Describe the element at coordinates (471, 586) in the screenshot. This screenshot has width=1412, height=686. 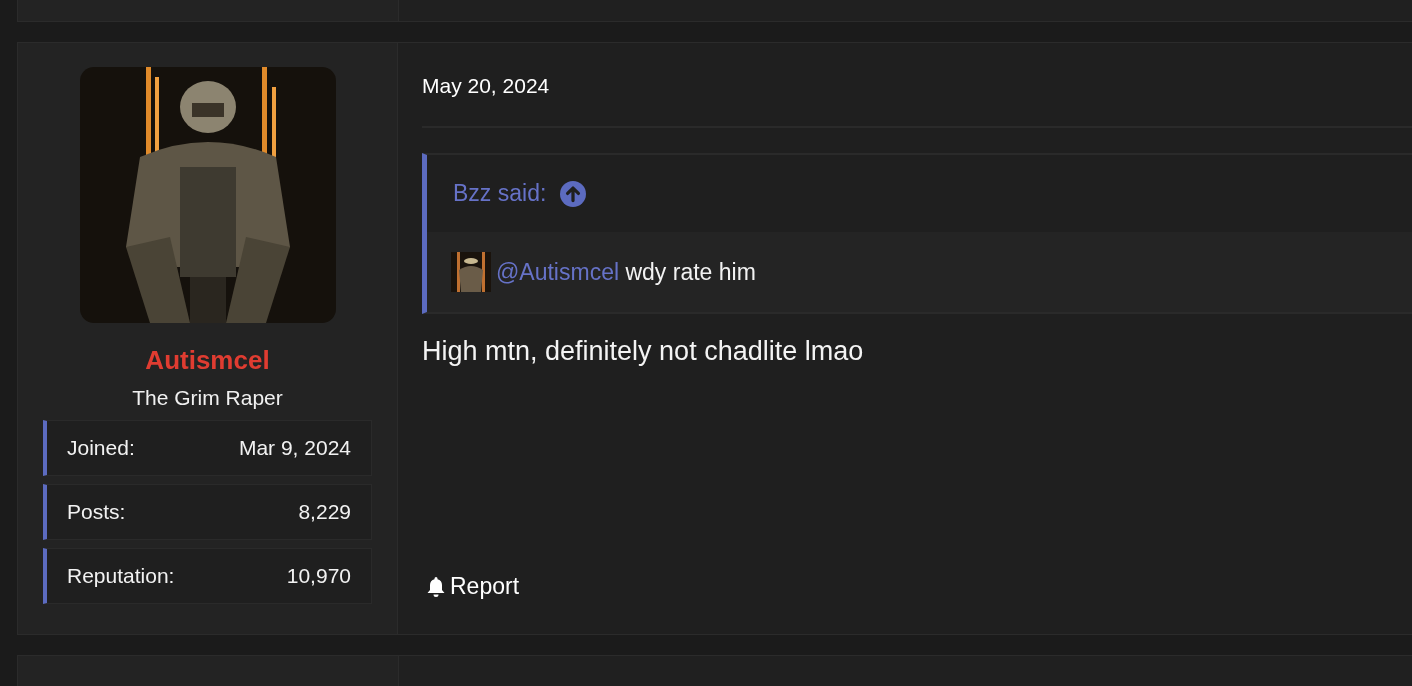
I see `report-button: Report` at that location.